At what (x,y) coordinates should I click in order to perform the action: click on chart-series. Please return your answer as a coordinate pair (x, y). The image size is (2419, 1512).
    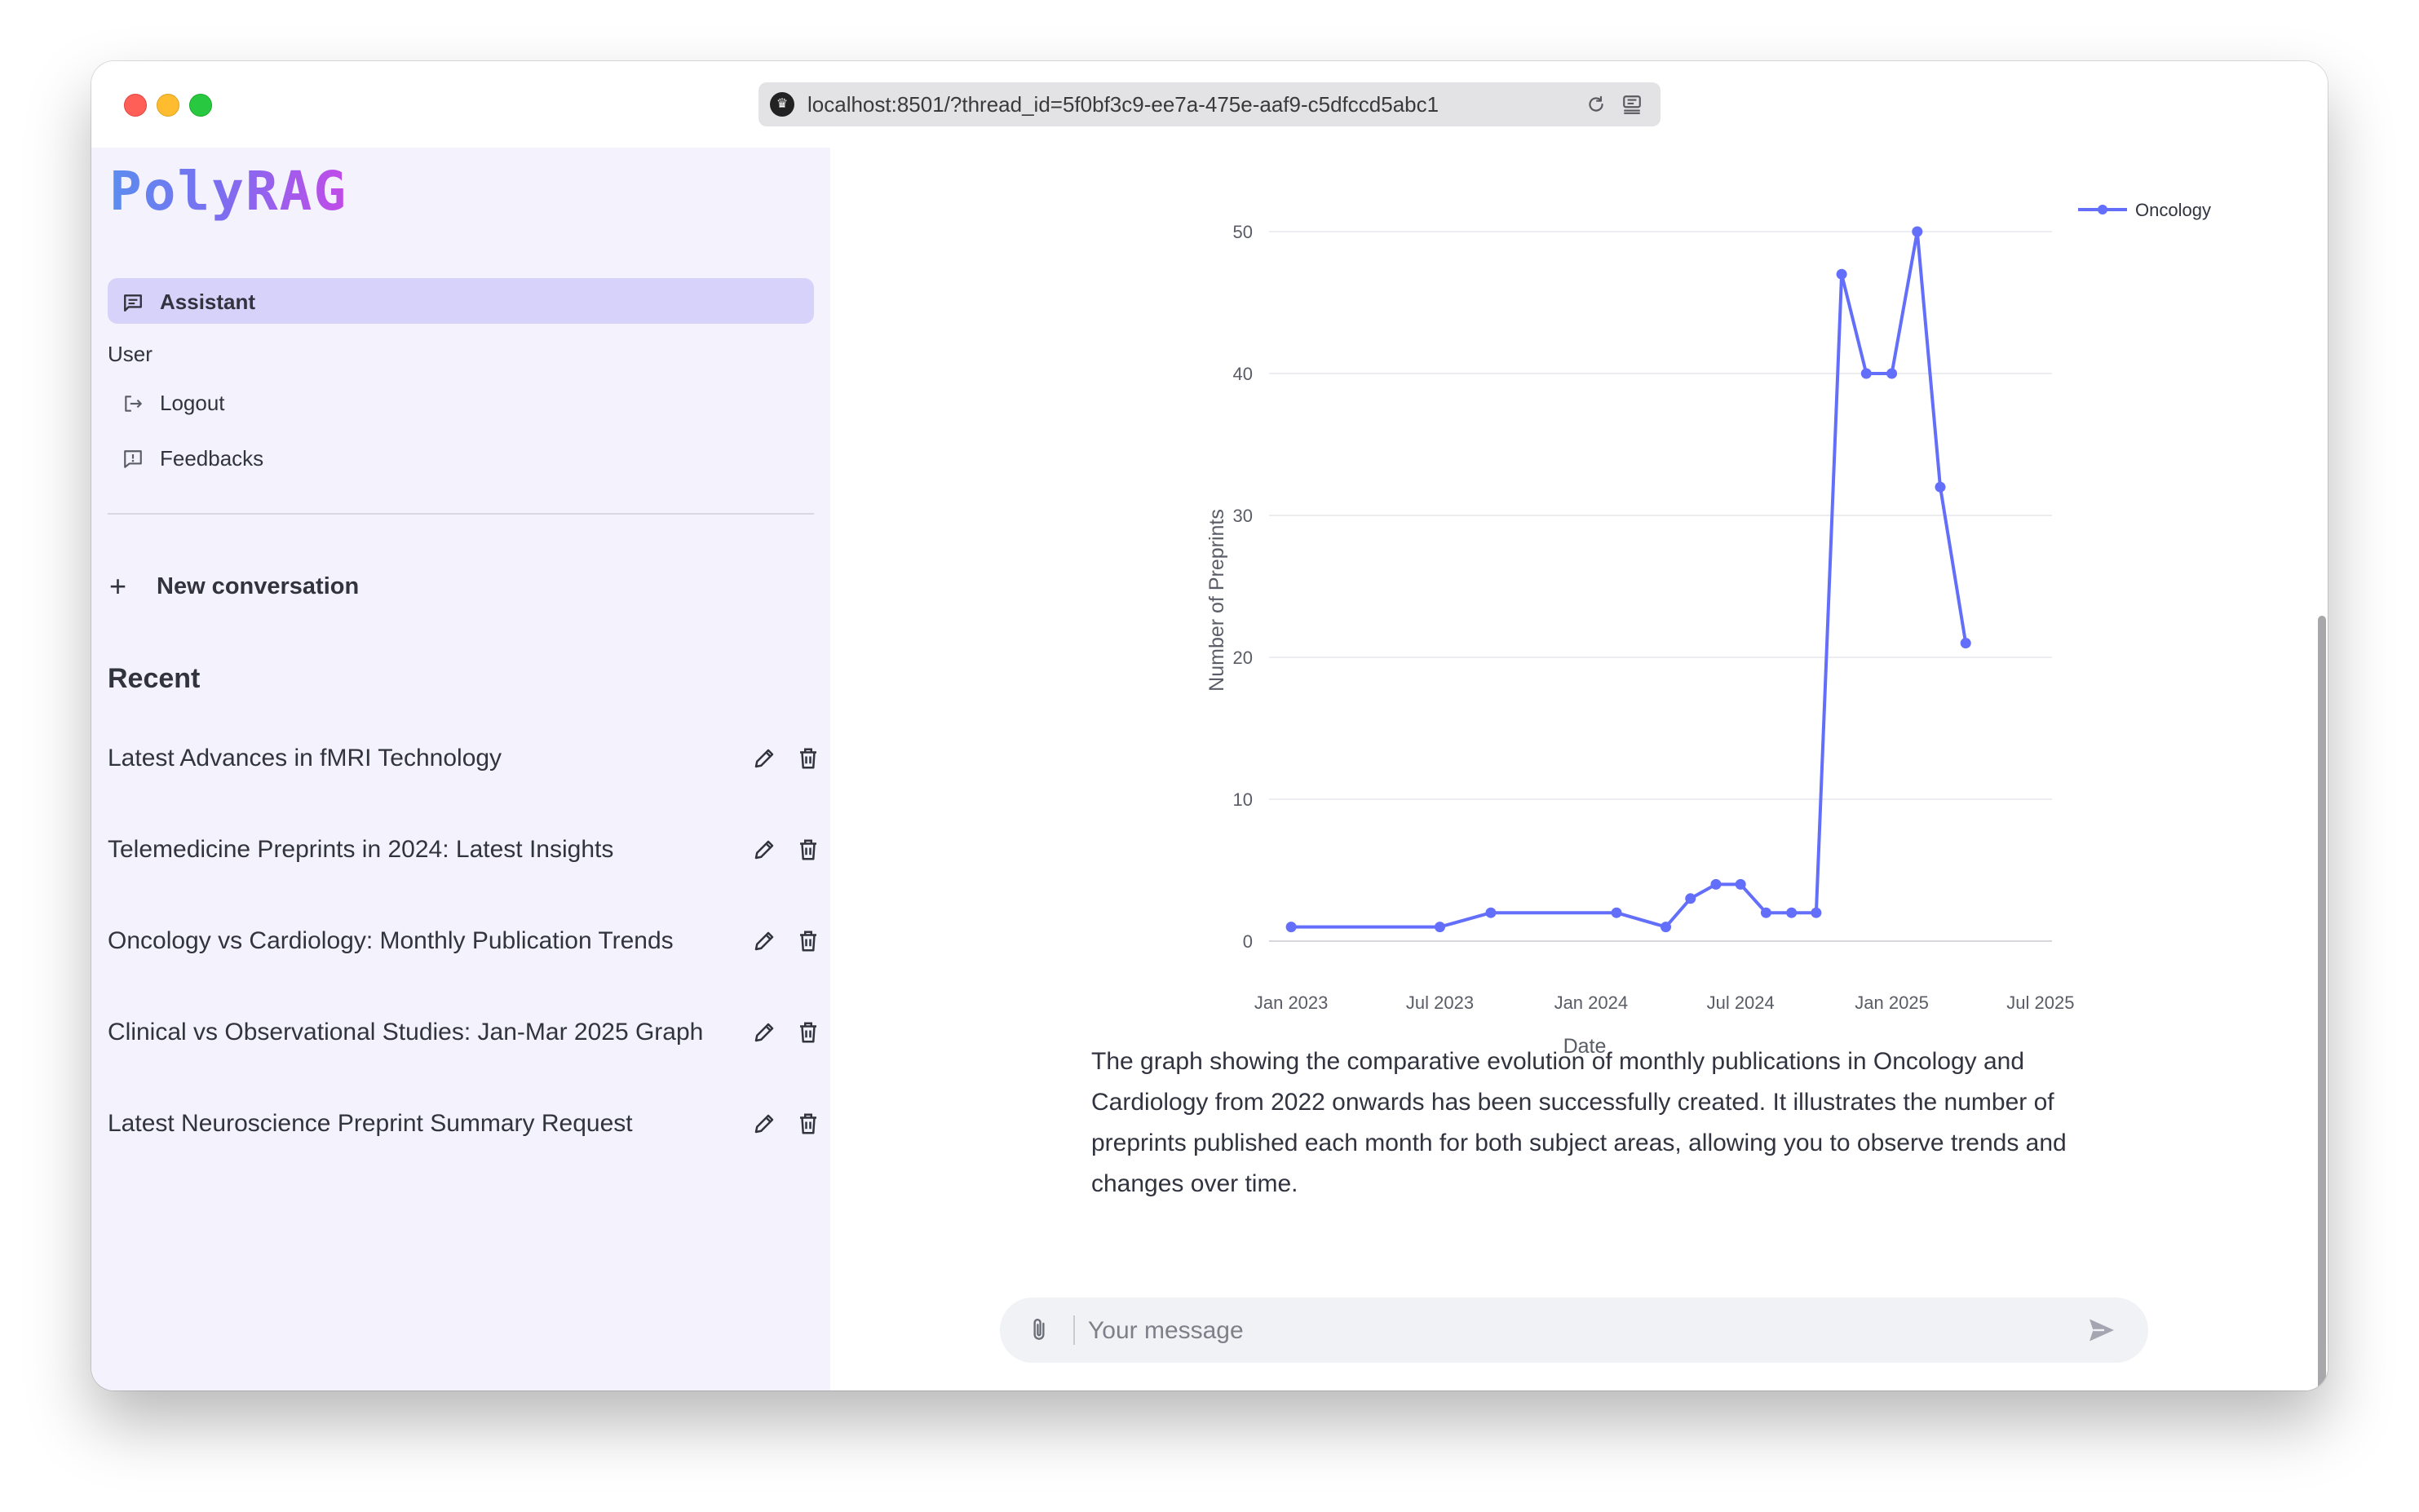
    Looking at the image, I should click on (1628, 579).